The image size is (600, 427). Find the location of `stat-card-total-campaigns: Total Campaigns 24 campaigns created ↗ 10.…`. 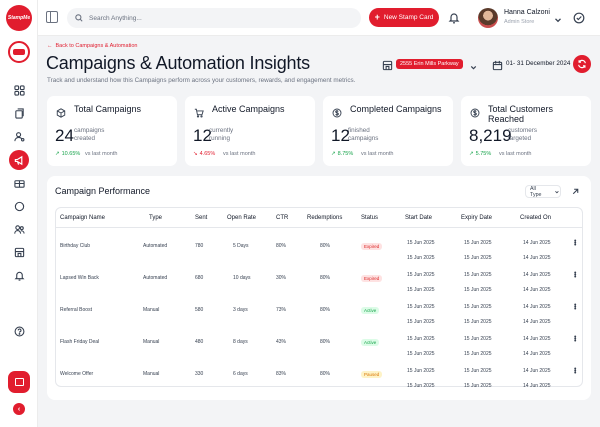

stat-card-total-campaigns: Total Campaigns 24 campaigns created ↗ 10.… is located at coordinates (112, 131).